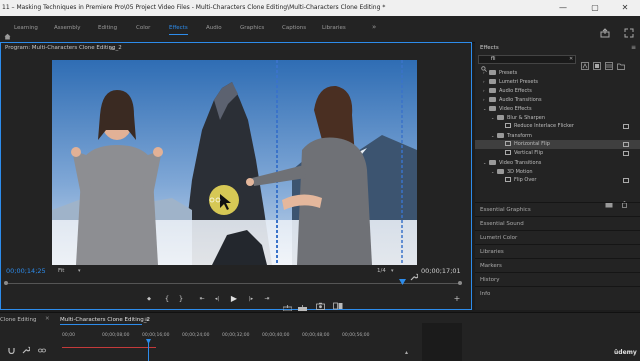 The height and width of the screenshot is (361, 640). I want to click on panel-section-label: Essential Graphics, so click(505, 210).